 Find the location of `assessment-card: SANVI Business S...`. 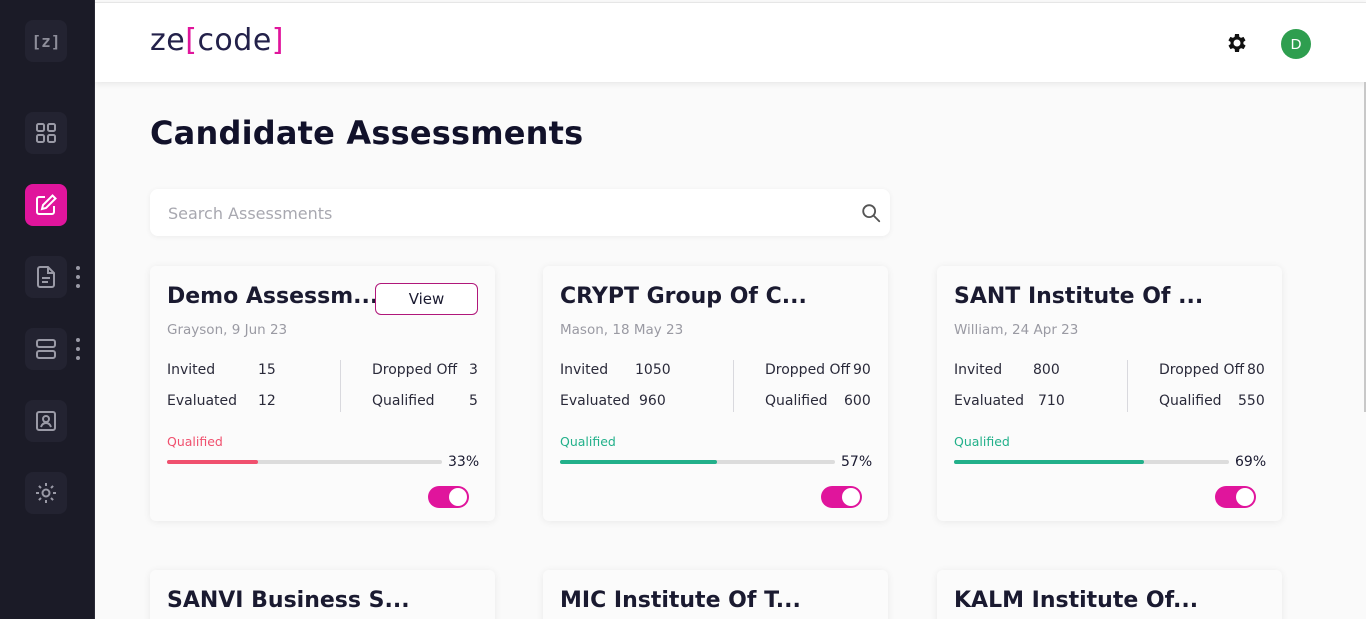

assessment-card: SANVI Business S... is located at coordinates (322, 594).